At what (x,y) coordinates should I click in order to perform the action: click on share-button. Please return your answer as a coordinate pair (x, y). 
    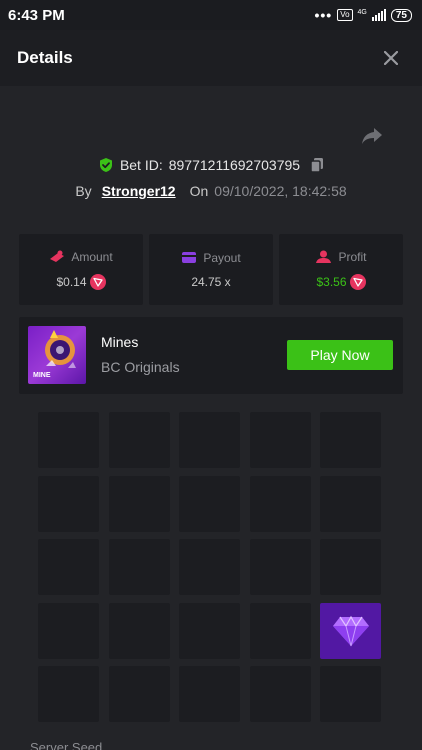
    Looking at the image, I should click on (372, 136).